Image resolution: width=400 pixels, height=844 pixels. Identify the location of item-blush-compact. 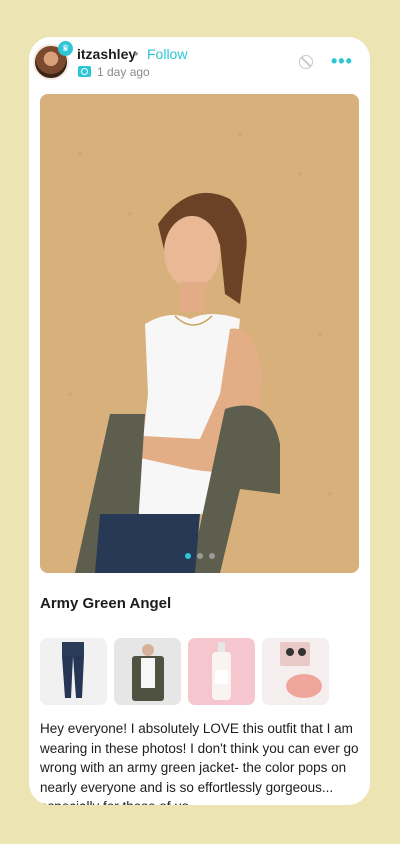
(295, 671).